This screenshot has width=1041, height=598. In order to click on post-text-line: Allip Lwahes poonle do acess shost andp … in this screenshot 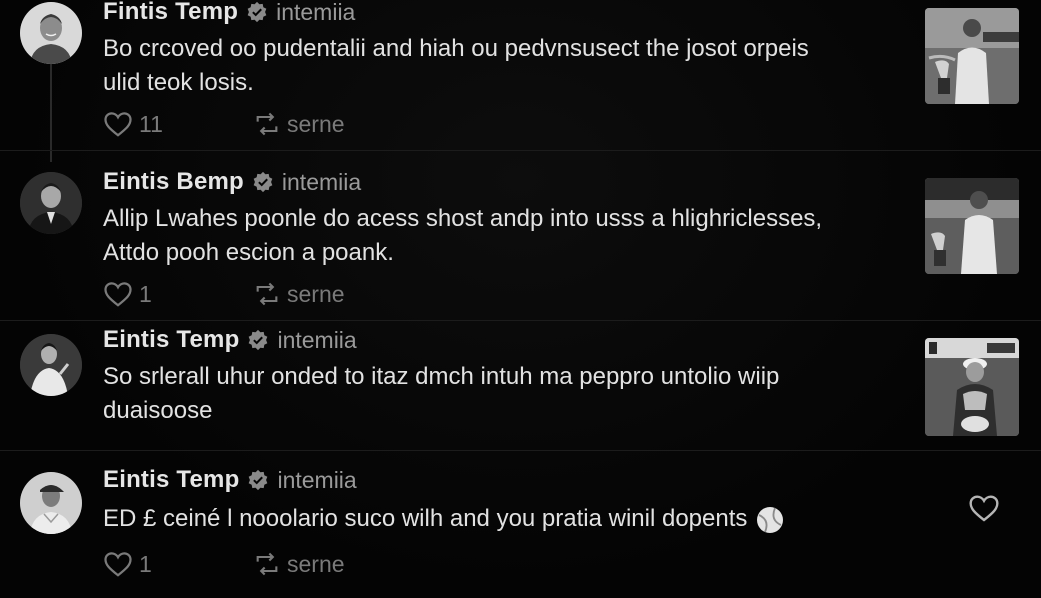, I will do `click(463, 218)`.